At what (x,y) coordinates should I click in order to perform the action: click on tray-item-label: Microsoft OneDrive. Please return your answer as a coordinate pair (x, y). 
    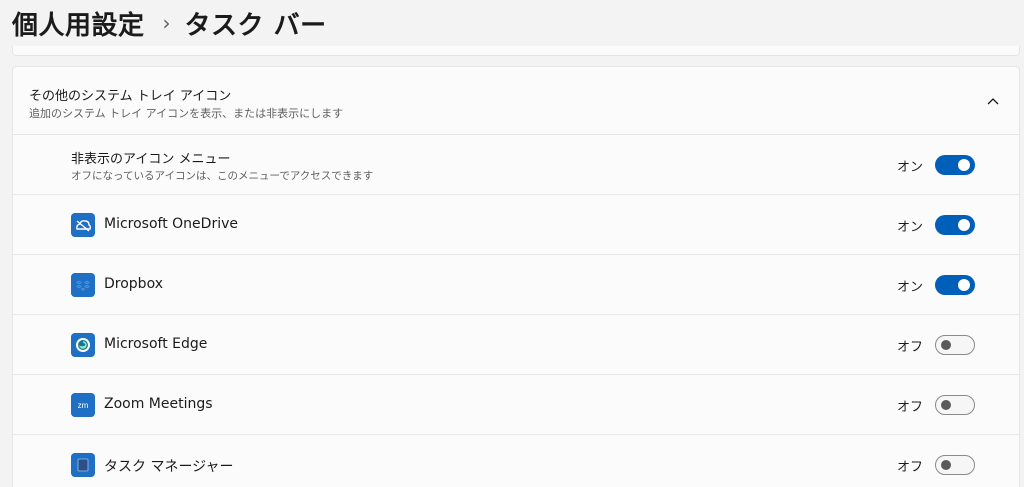
    Looking at the image, I should click on (171, 224).